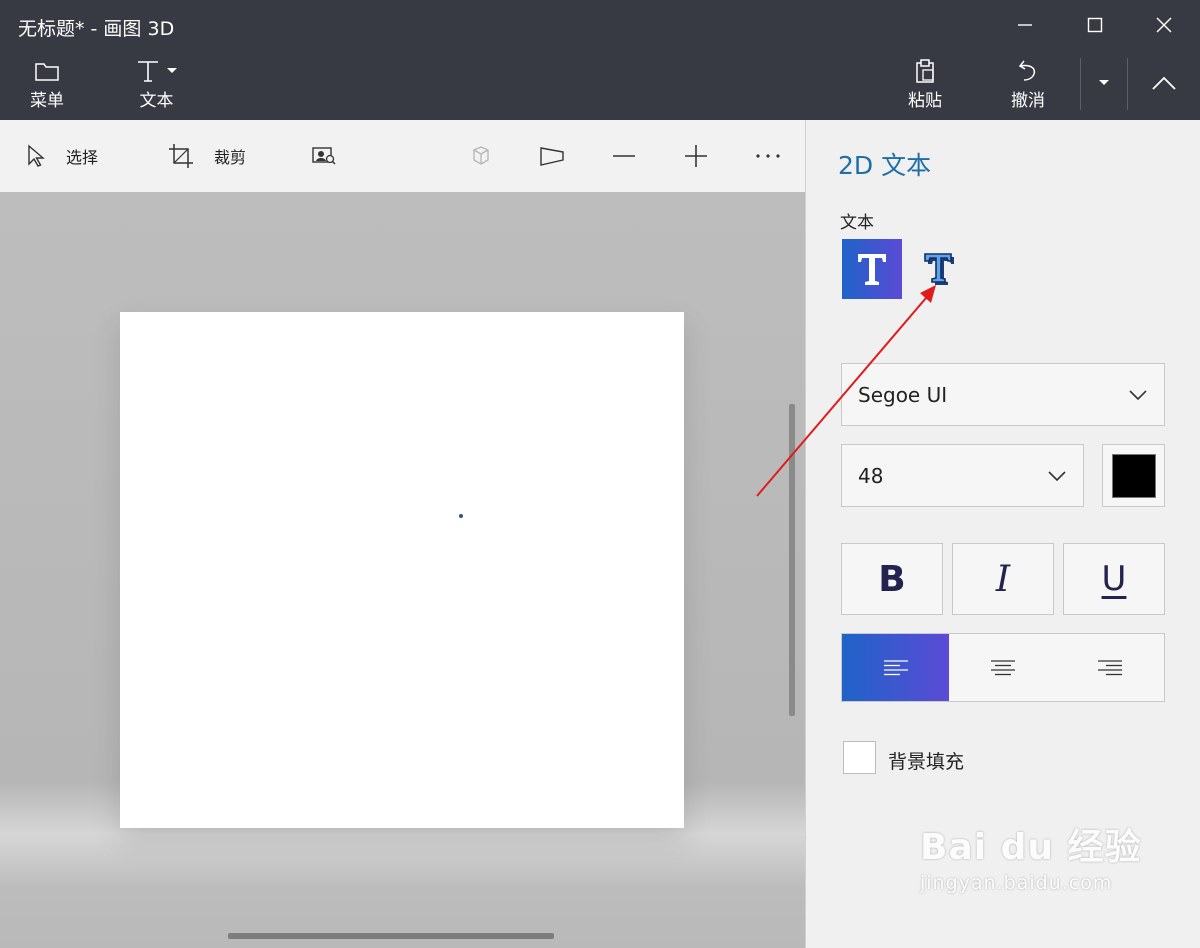  I want to click on plus-icon, so click(696, 156).